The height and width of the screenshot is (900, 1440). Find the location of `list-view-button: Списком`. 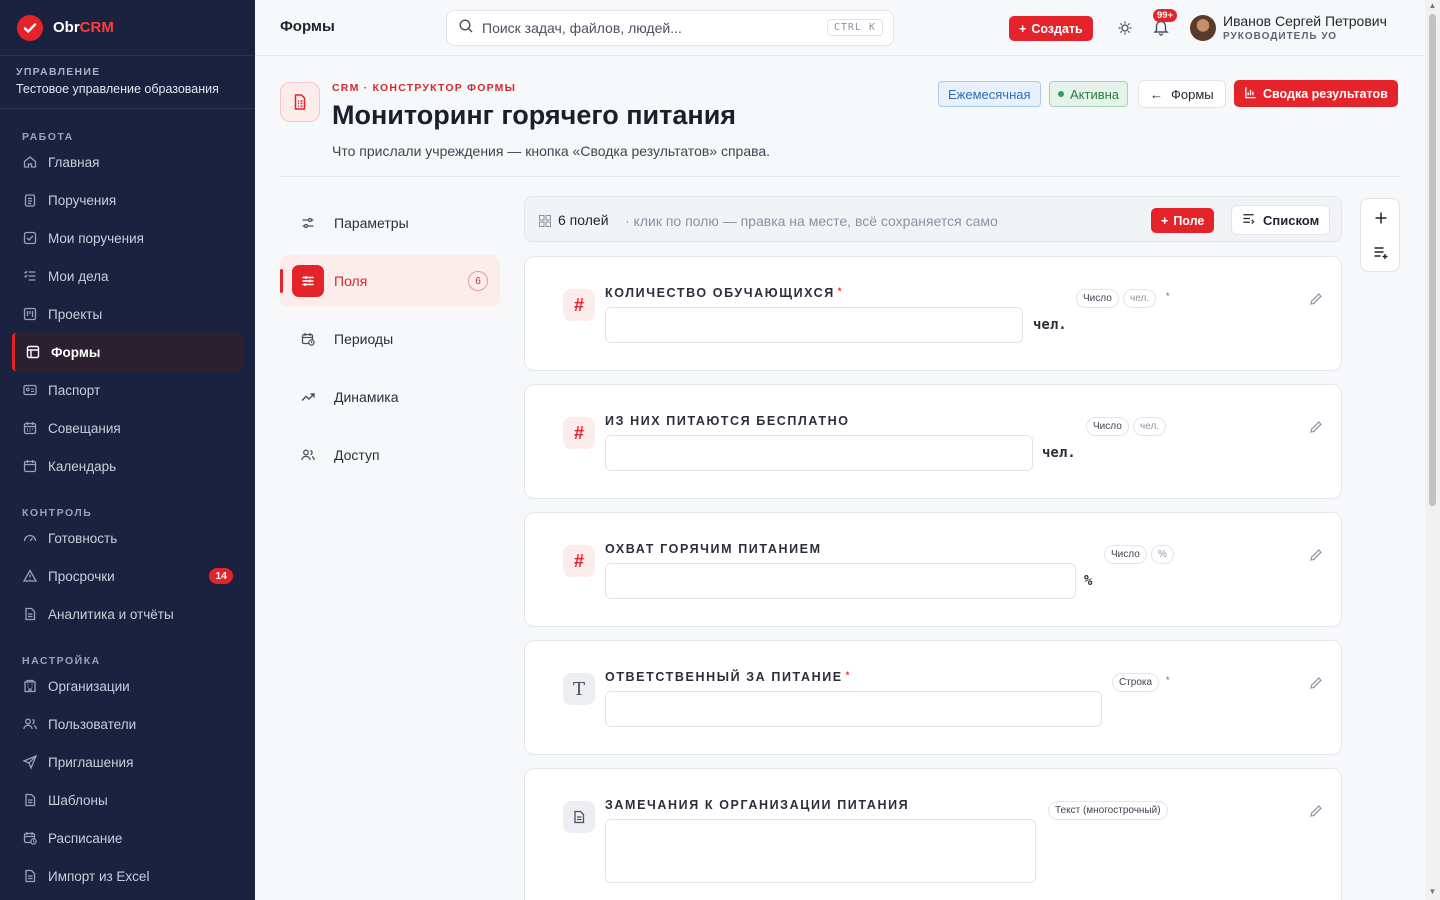

list-view-button: Списком is located at coordinates (1281, 220).